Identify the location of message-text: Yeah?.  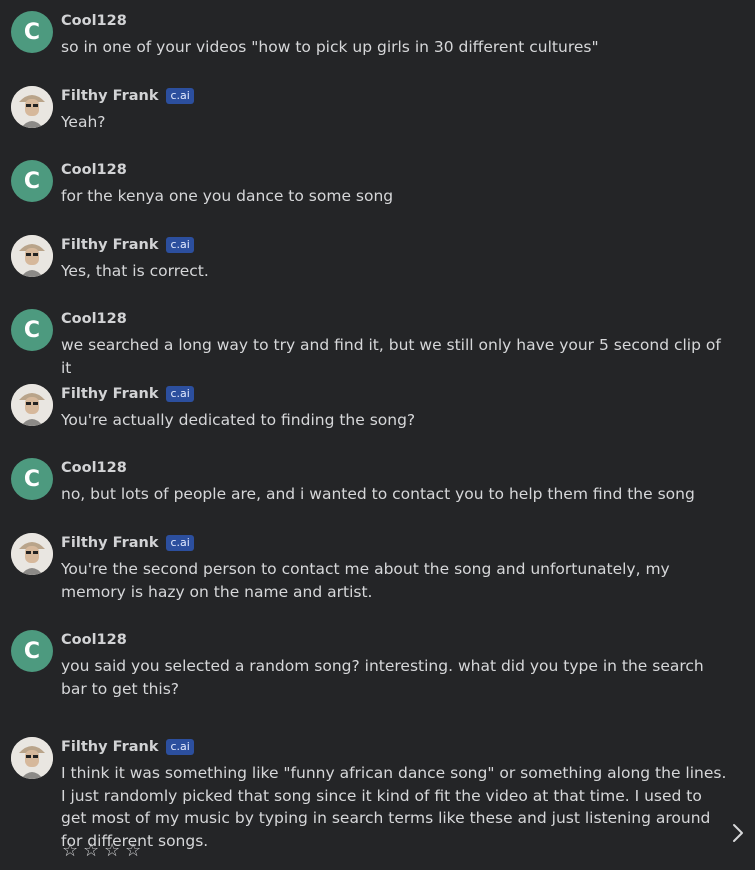
(83, 122).